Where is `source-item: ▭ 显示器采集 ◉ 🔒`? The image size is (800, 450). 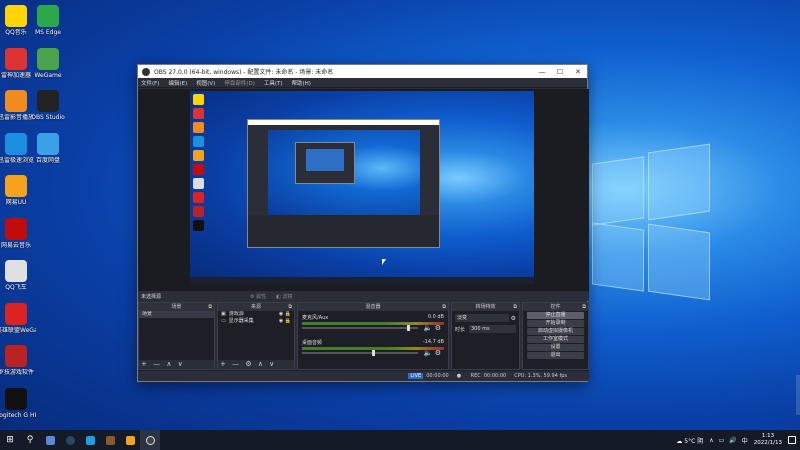
source-item: ▭ 显示器采集 ◉ 🔒 is located at coordinates (256, 321).